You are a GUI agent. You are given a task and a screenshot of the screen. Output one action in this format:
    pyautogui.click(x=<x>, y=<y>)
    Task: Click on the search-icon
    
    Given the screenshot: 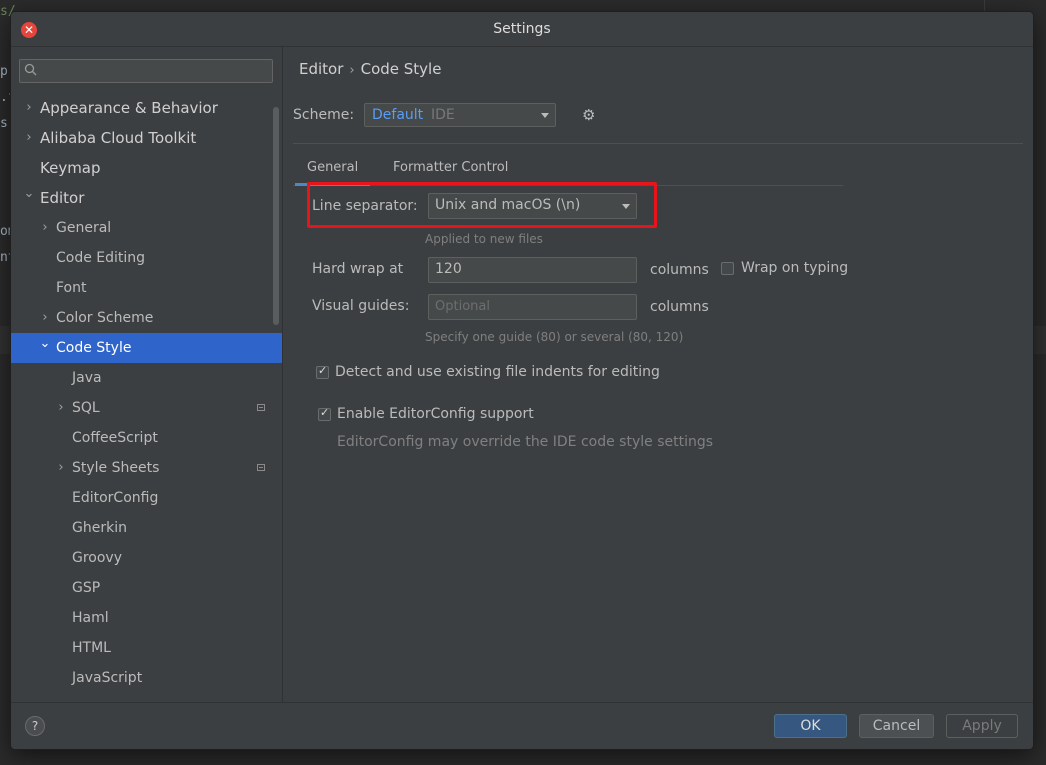 What is the action you would take?
    pyautogui.click(x=31, y=70)
    